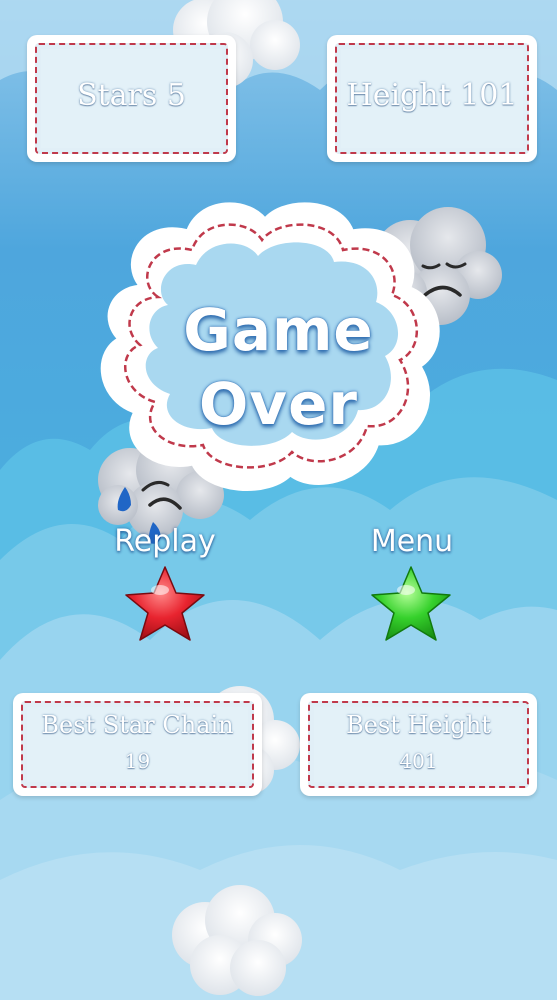 This screenshot has height=1004, width=557. I want to click on stars-count: Stars 5, so click(131, 95).